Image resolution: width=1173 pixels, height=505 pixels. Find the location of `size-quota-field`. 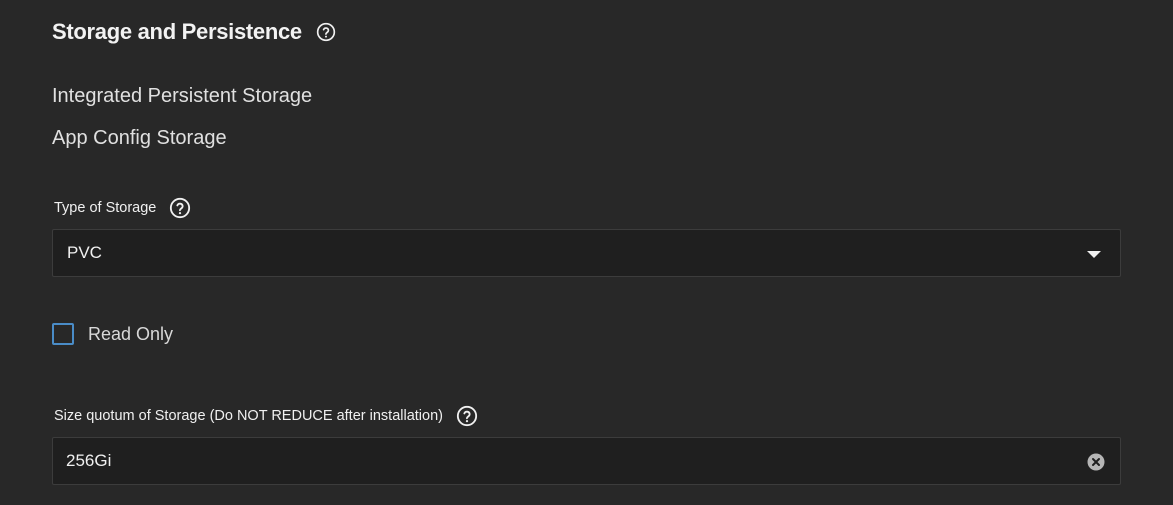

size-quota-field is located at coordinates (586, 461).